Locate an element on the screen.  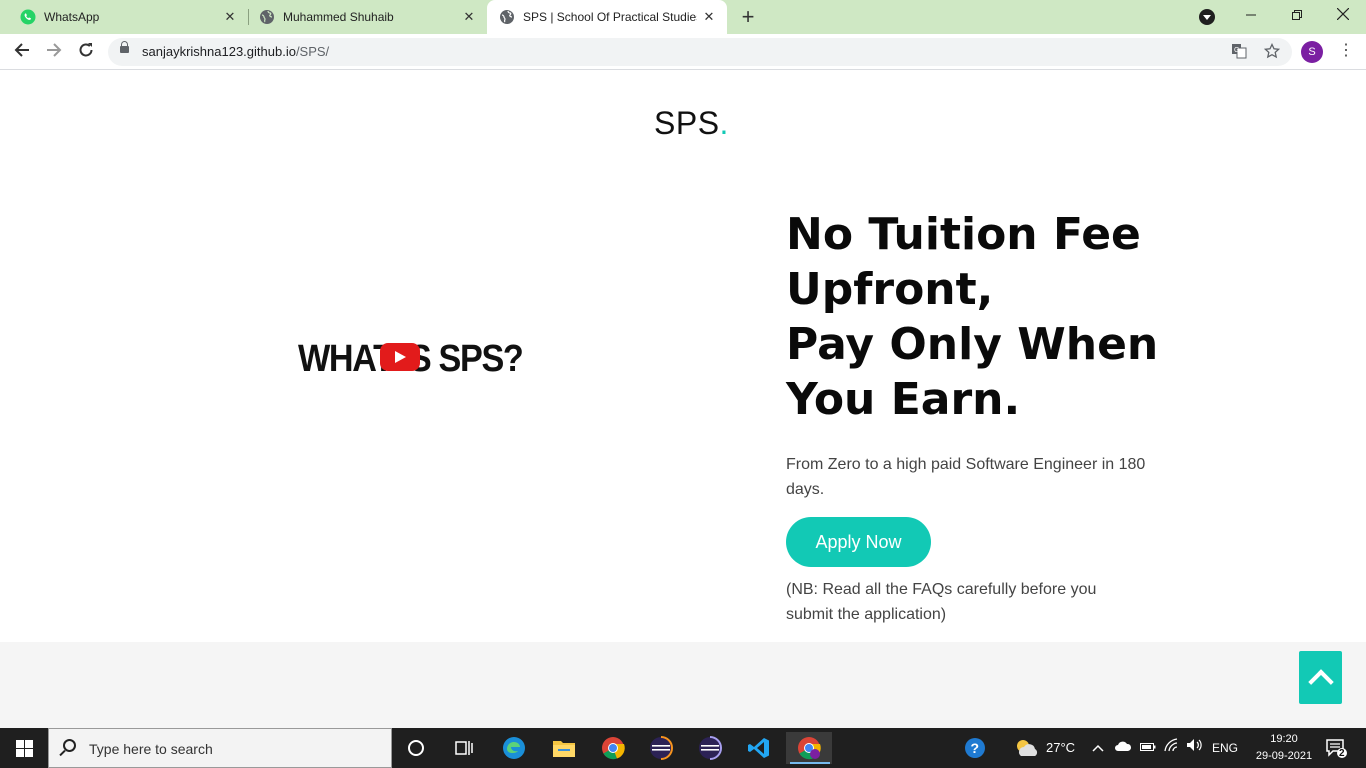
headline-line: You Earn. is located at coordinates (903, 399).